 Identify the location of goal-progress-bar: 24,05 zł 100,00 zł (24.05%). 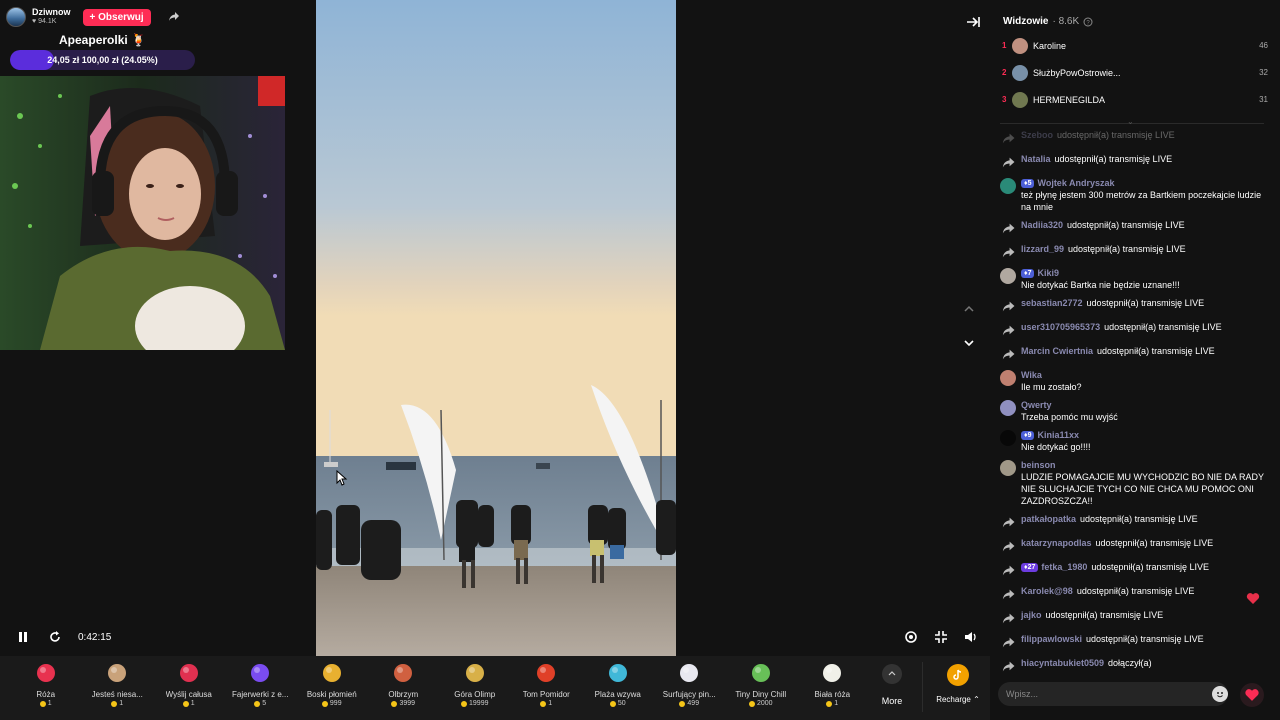
(102, 60).